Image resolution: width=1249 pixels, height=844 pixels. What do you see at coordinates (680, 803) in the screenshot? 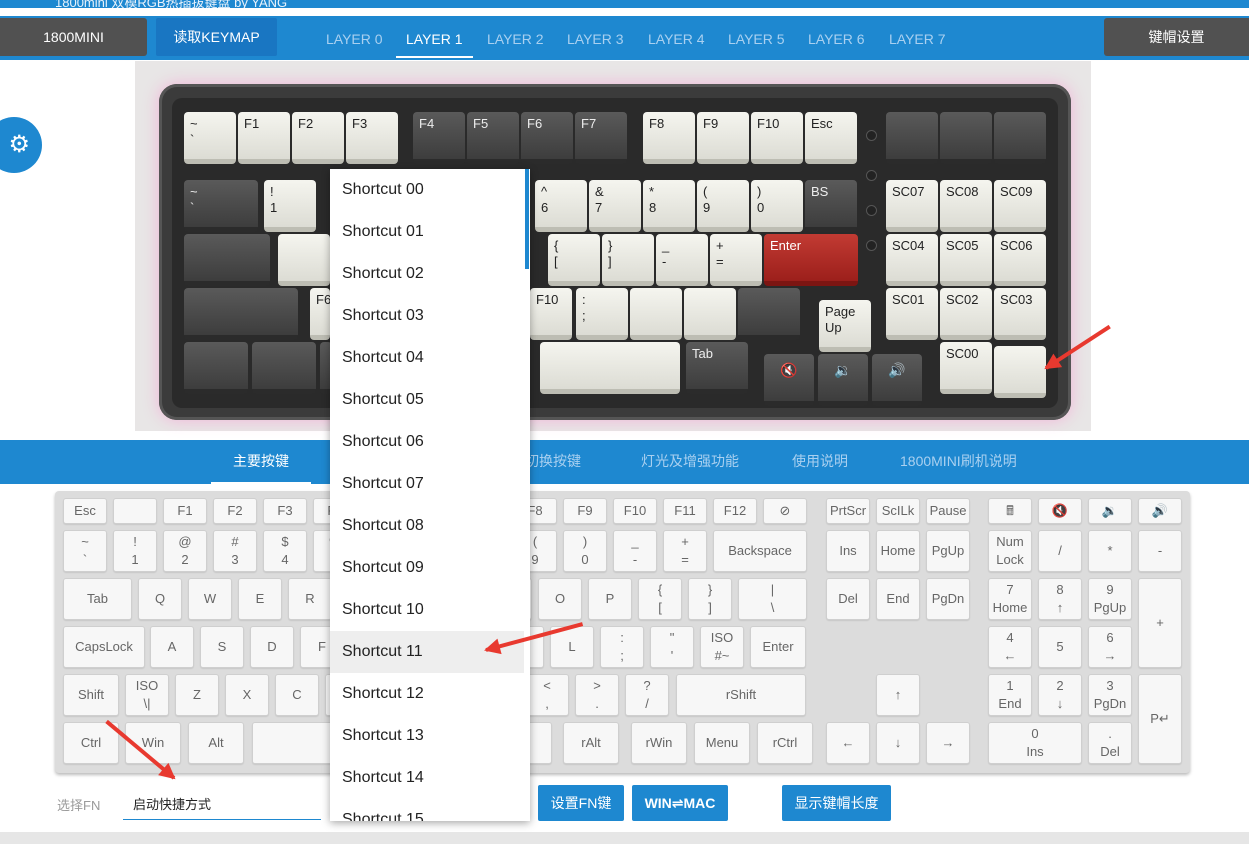
I see `win-mac-toggle-button: WIN⇌MAC` at bounding box center [680, 803].